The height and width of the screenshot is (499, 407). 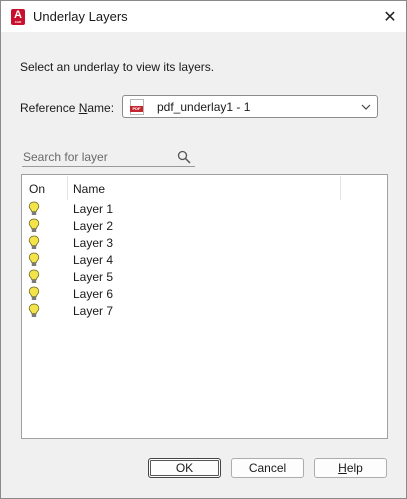 What do you see at coordinates (184, 468) in the screenshot?
I see `ok-button: OK` at bounding box center [184, 468].